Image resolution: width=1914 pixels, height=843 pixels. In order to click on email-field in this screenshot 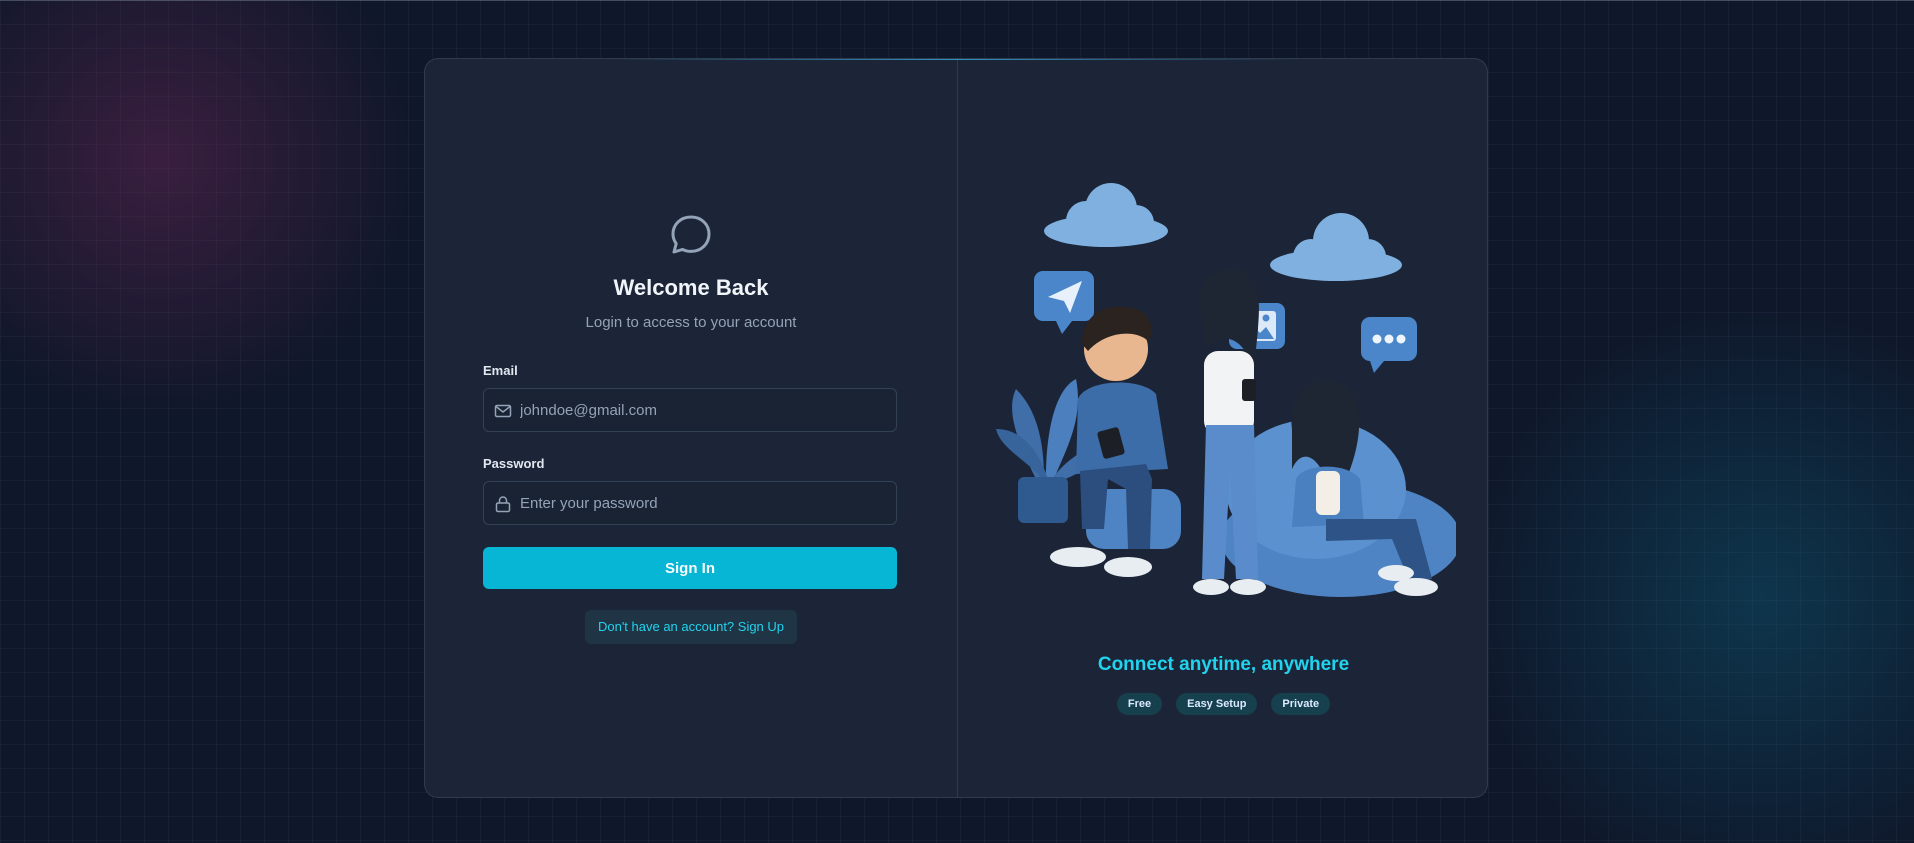, I will do `click(690, 410)`.